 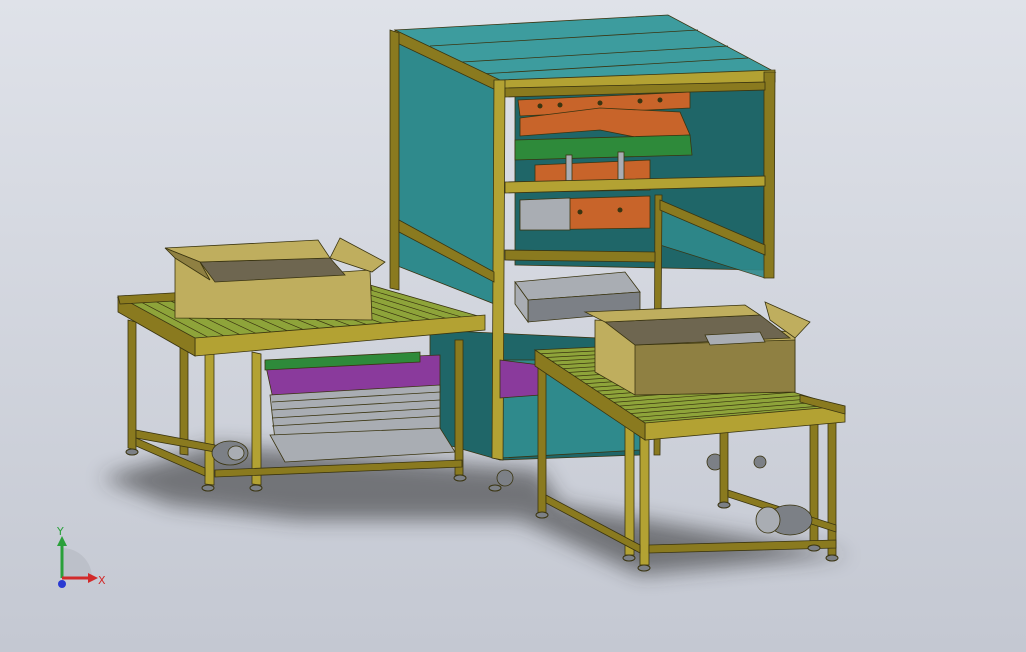 I want to click on z-axis-point, so click(x=62, y=584).